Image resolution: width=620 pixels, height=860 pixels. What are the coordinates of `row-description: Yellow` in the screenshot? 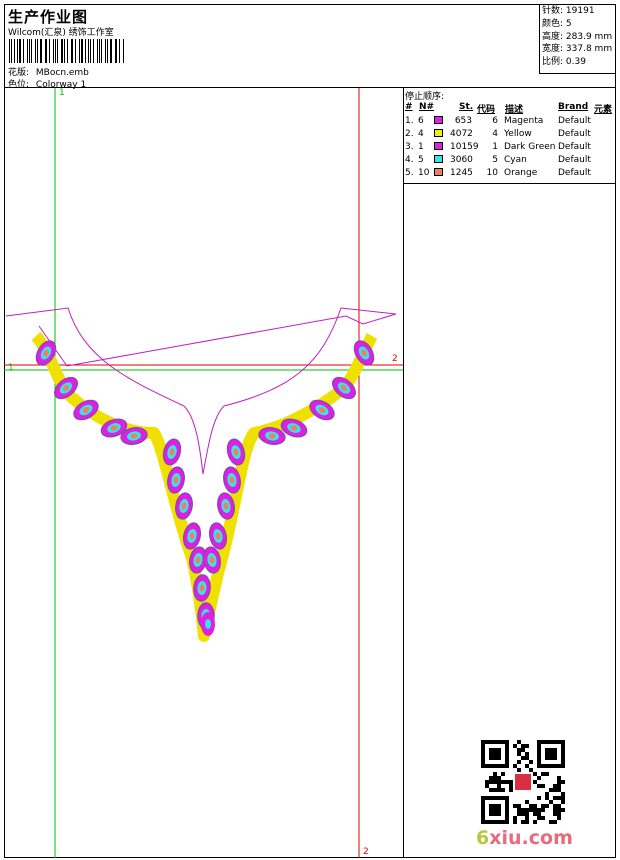 It's located at (518, 134).